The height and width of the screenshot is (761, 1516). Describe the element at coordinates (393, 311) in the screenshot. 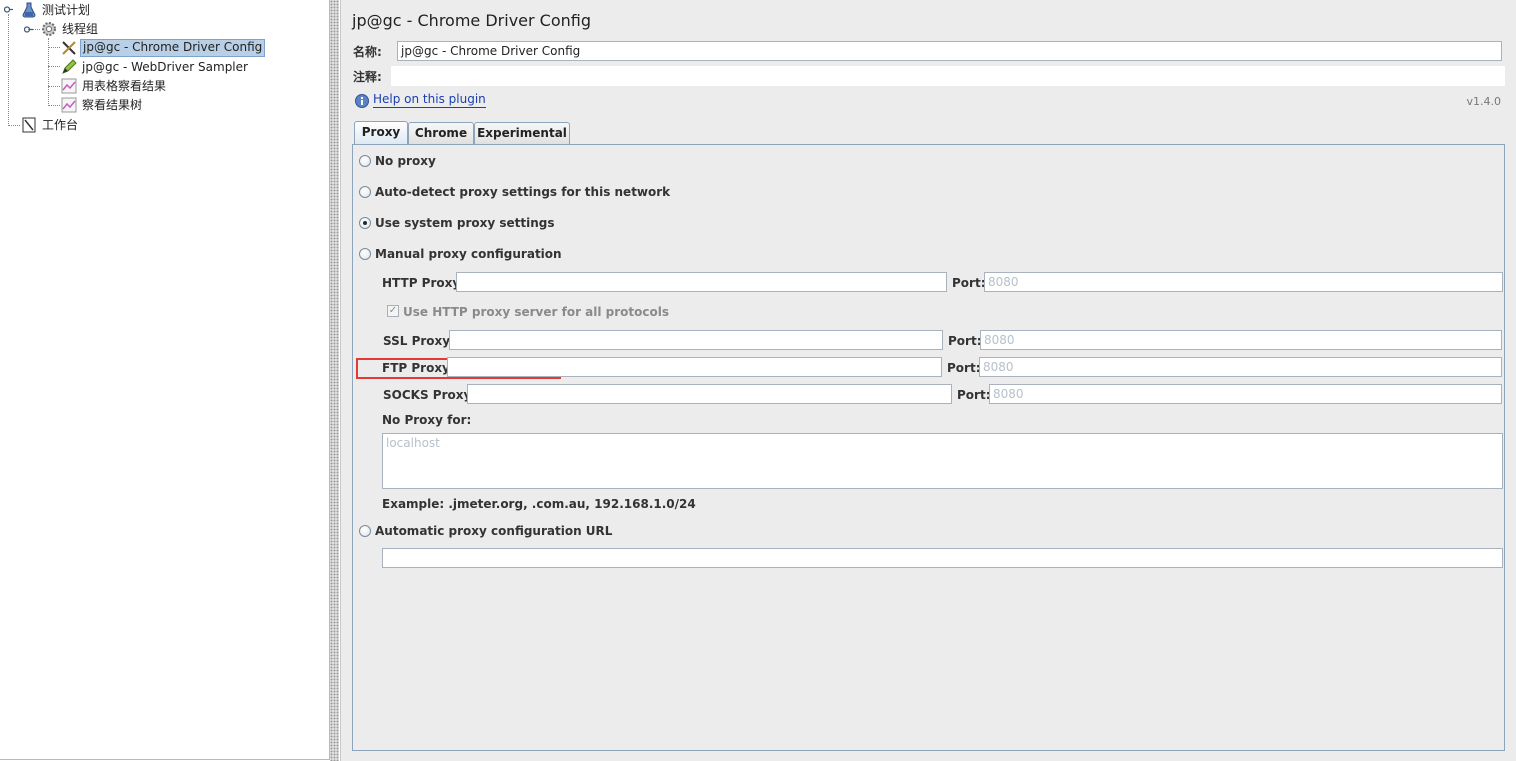

I see `use-http-for-all-checkbox: ✓` at that location.